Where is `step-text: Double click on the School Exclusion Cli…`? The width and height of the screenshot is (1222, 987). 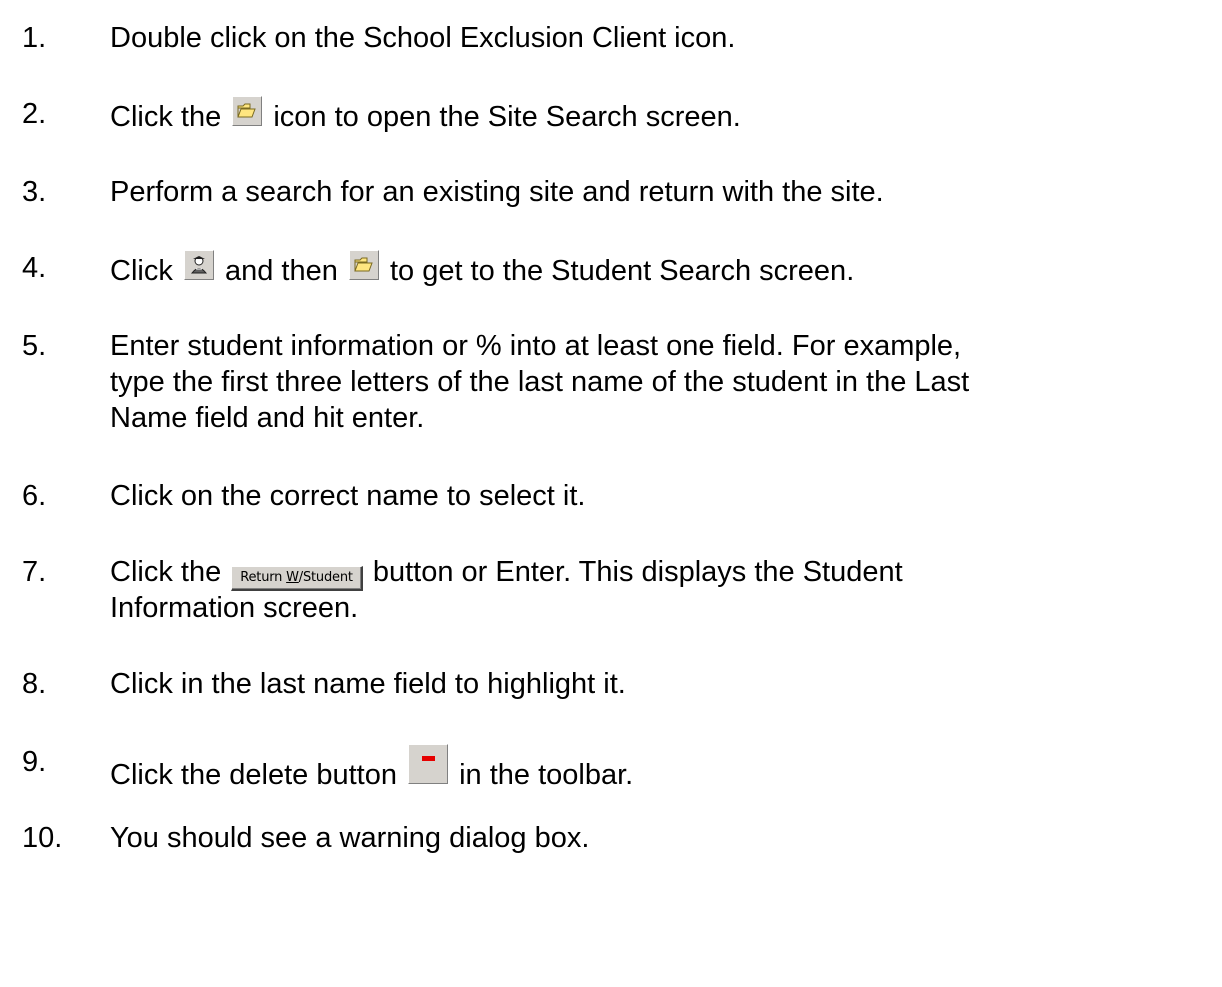
step-text: Double click on the School Exclusion Cli… is located at coordinates (423, 38).